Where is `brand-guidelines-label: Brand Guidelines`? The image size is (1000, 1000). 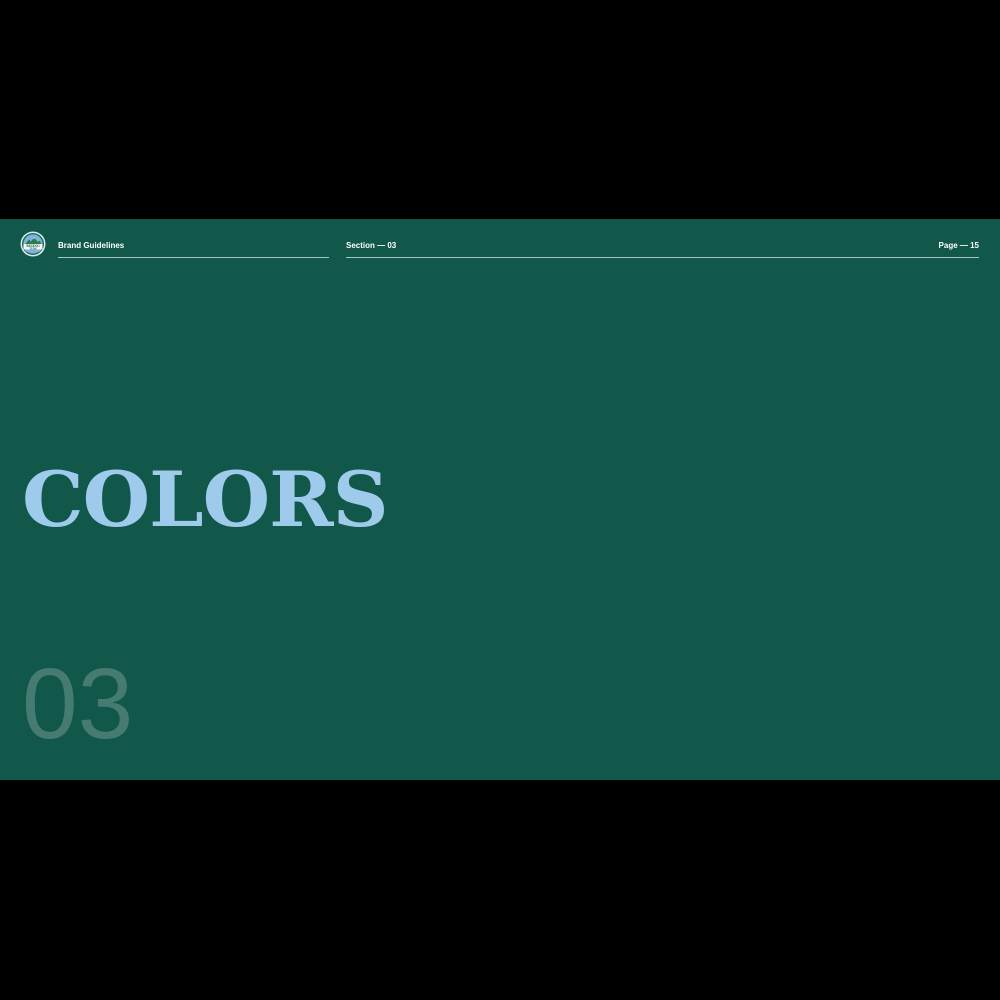
brand-guidelines-label: Brand Guidelines is located at coordinates (91, 245).